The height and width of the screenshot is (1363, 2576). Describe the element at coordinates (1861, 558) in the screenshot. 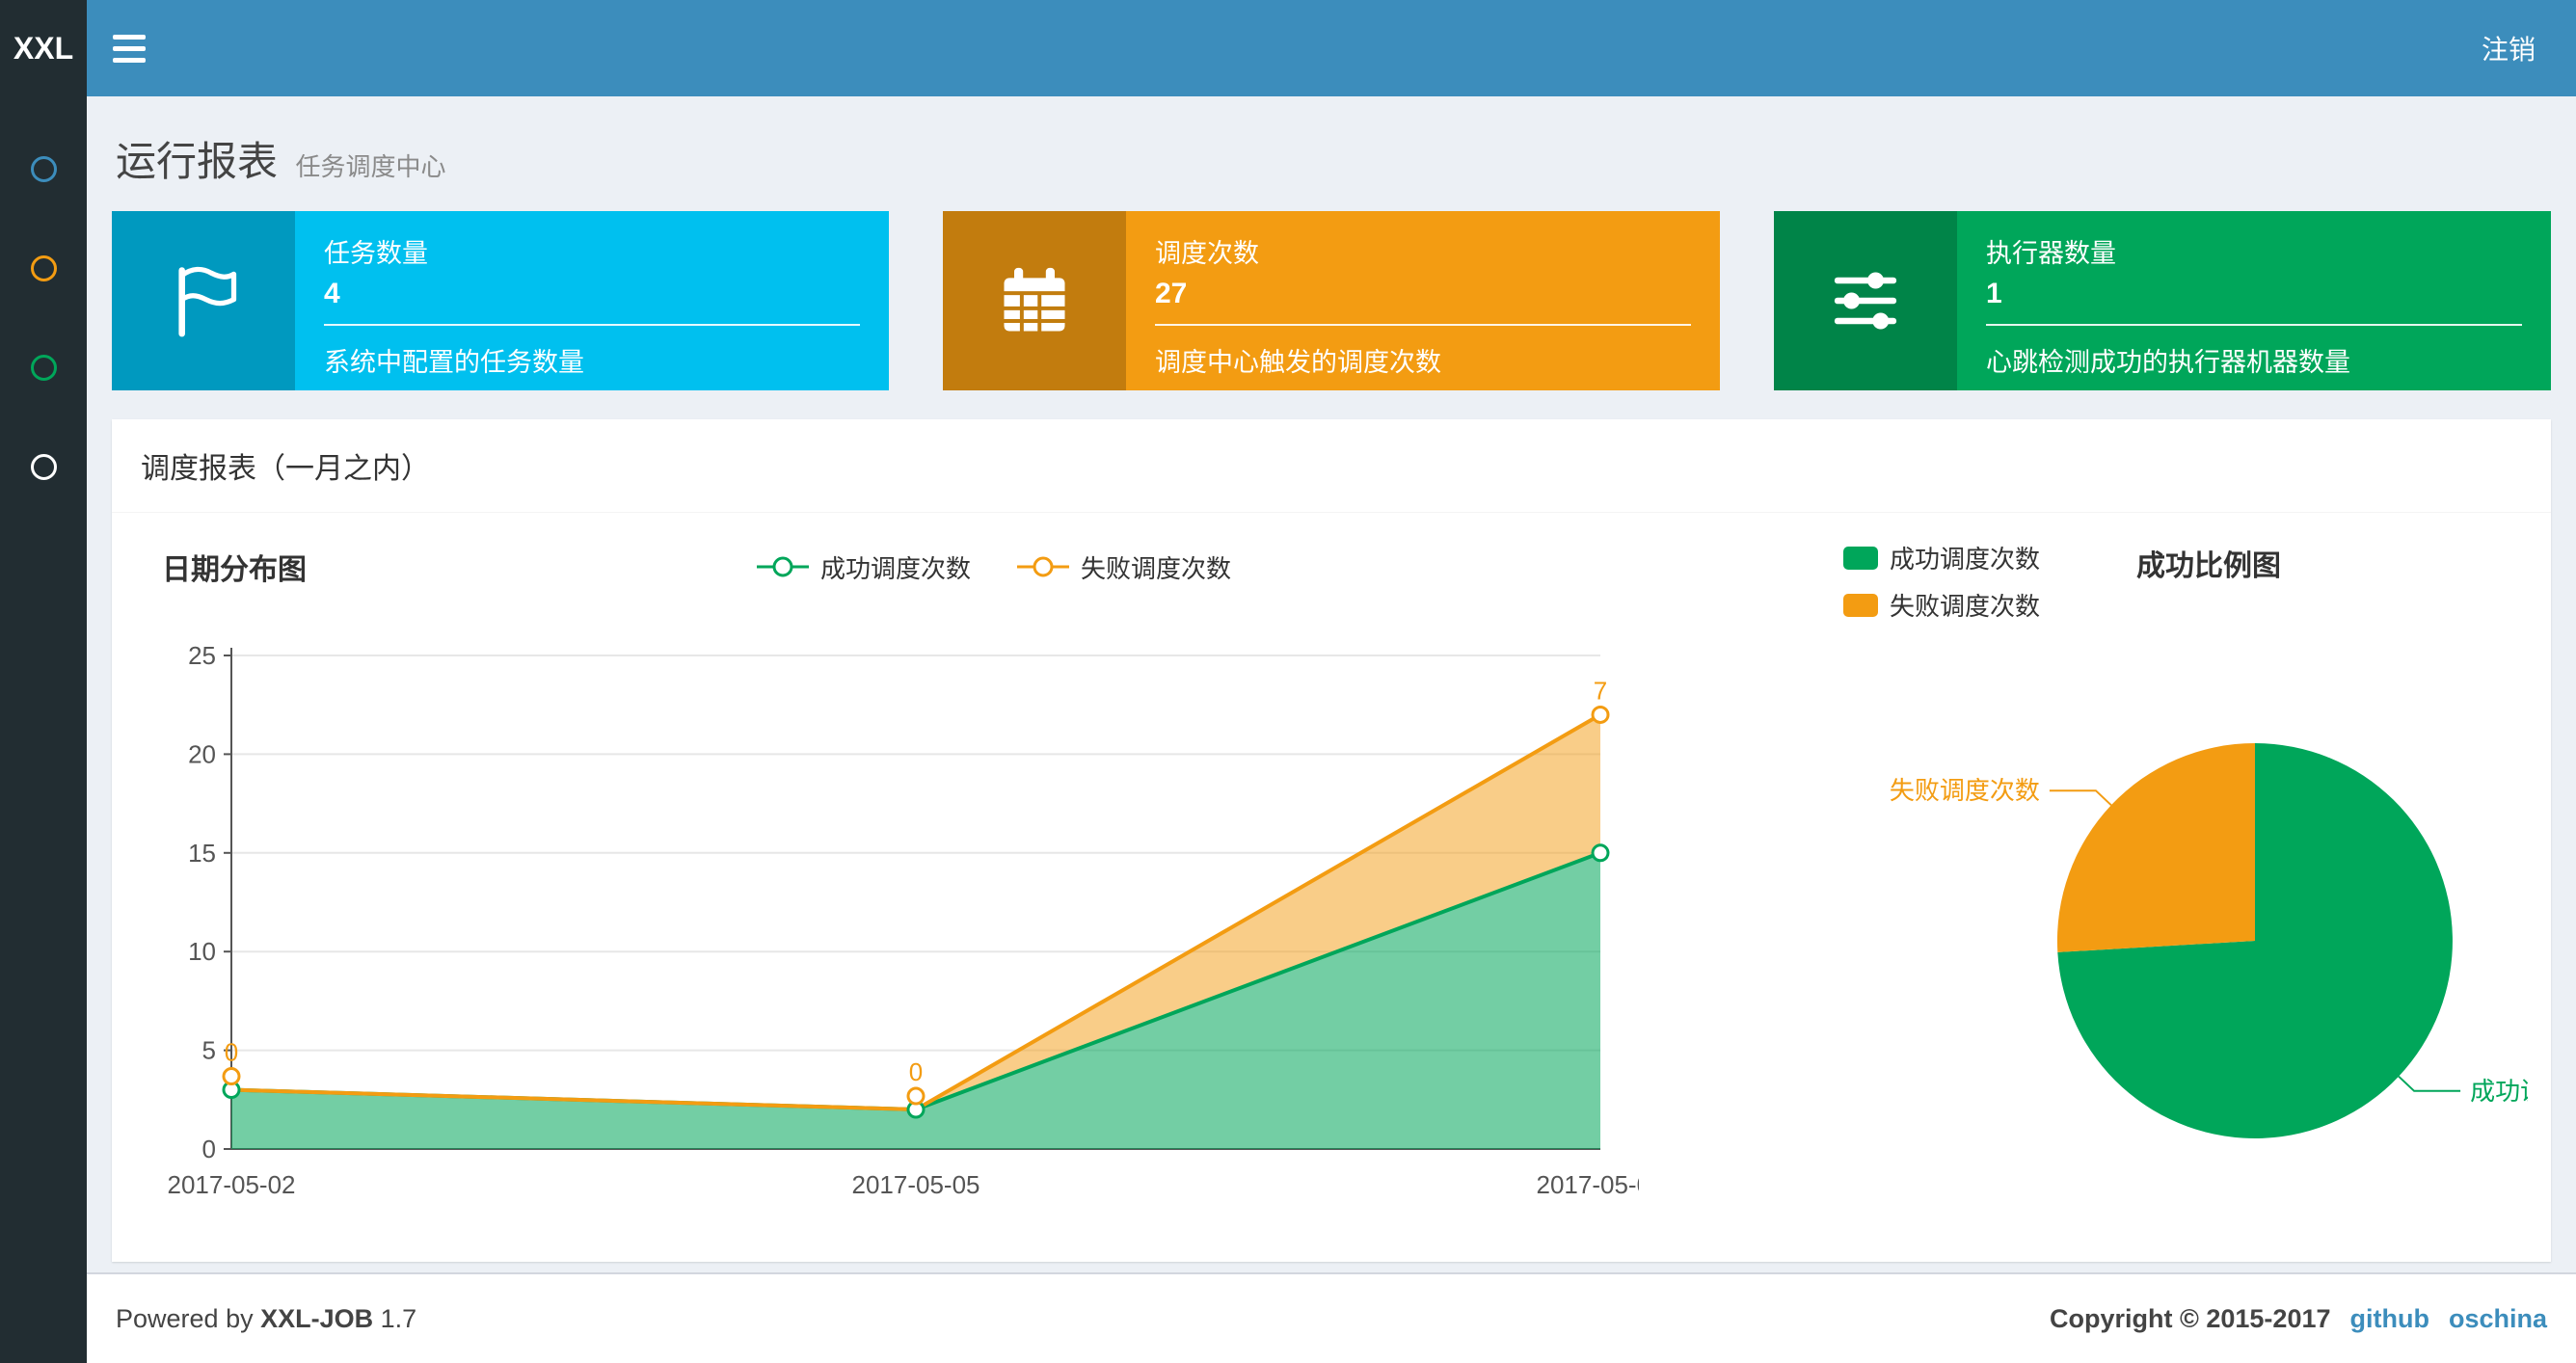

I see `pie-legend-swatch` at that location.